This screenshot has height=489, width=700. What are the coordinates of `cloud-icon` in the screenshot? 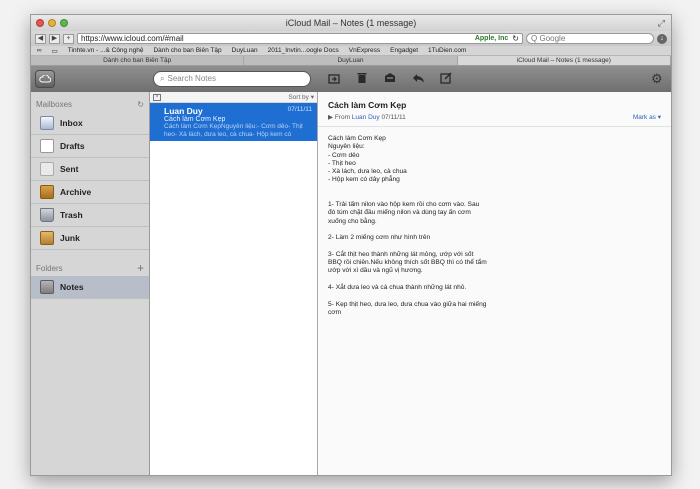 It's located at (45, 79).